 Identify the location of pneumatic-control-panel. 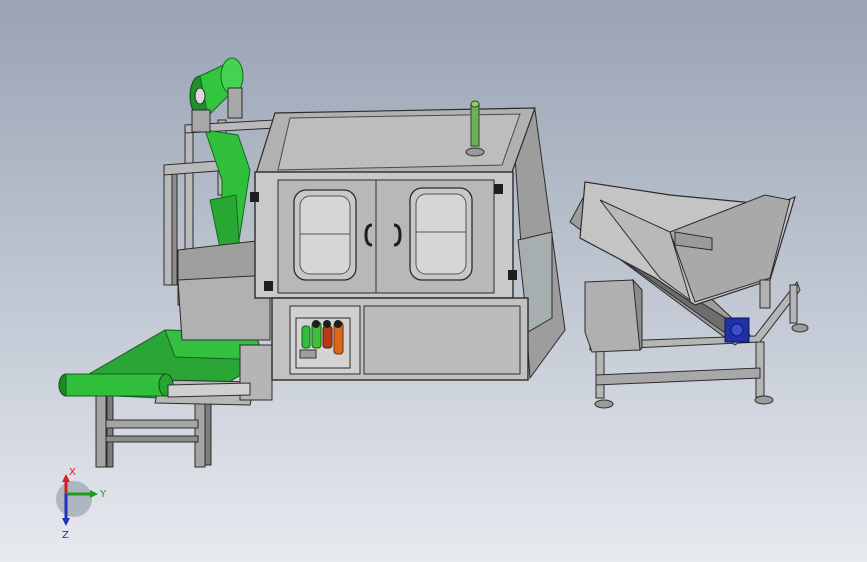
(323, 343).